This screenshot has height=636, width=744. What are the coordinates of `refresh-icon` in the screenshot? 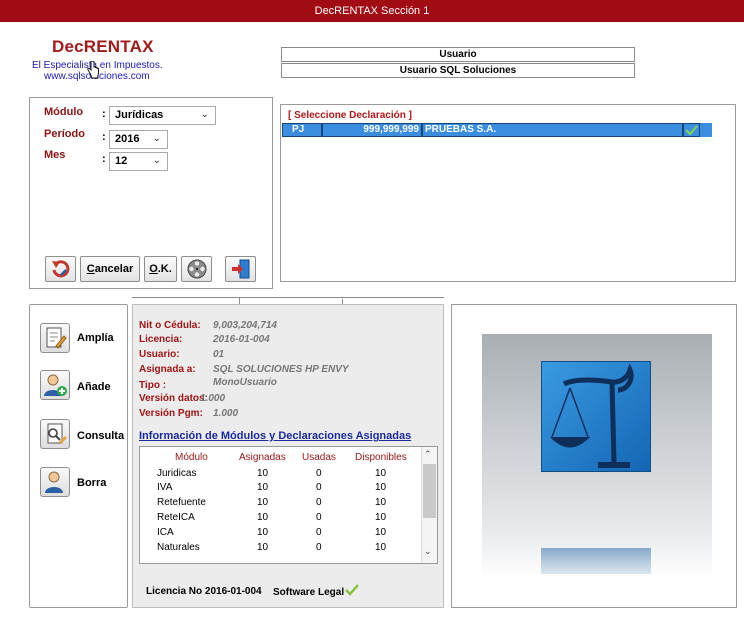 It's located at (60, 269).